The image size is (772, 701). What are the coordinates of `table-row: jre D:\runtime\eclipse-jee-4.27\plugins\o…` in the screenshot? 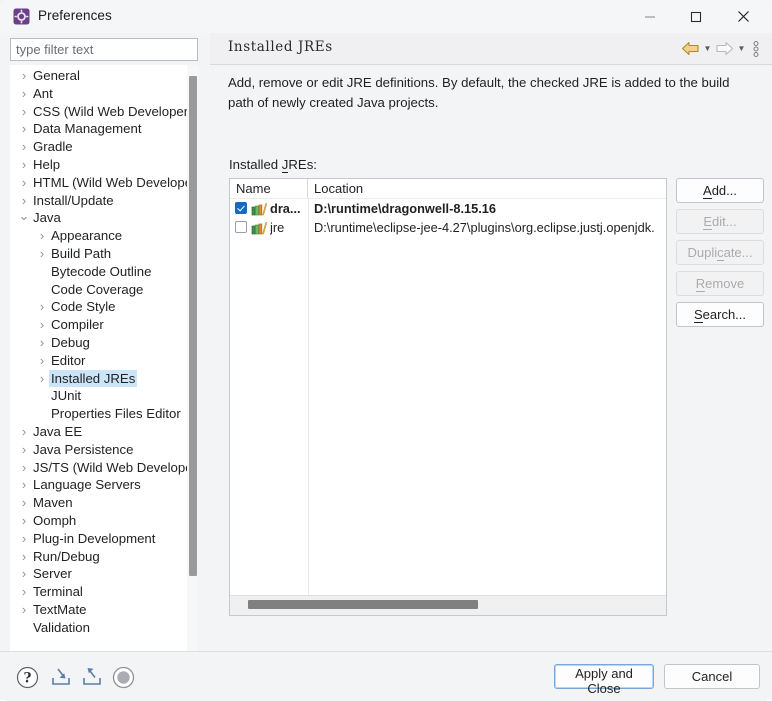 It's located at (448, 227).